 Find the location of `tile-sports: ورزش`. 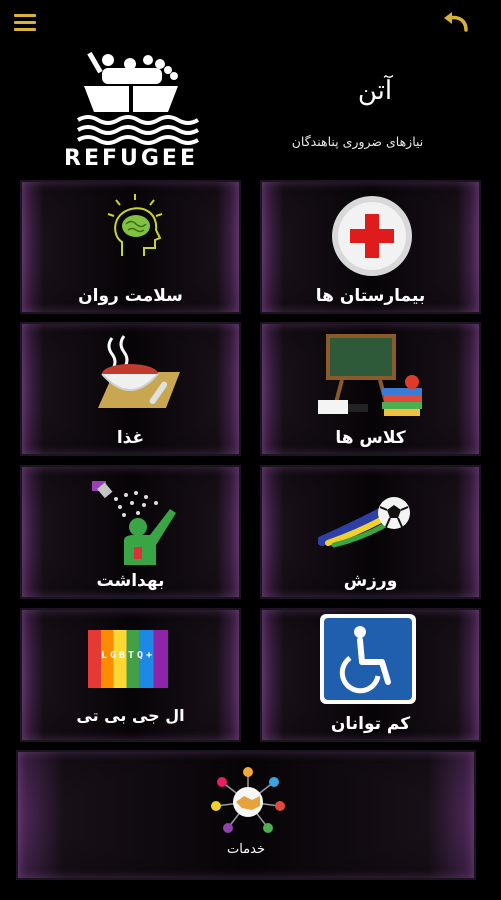

tile-sports: ورزش is located at coordinates (370, 532).